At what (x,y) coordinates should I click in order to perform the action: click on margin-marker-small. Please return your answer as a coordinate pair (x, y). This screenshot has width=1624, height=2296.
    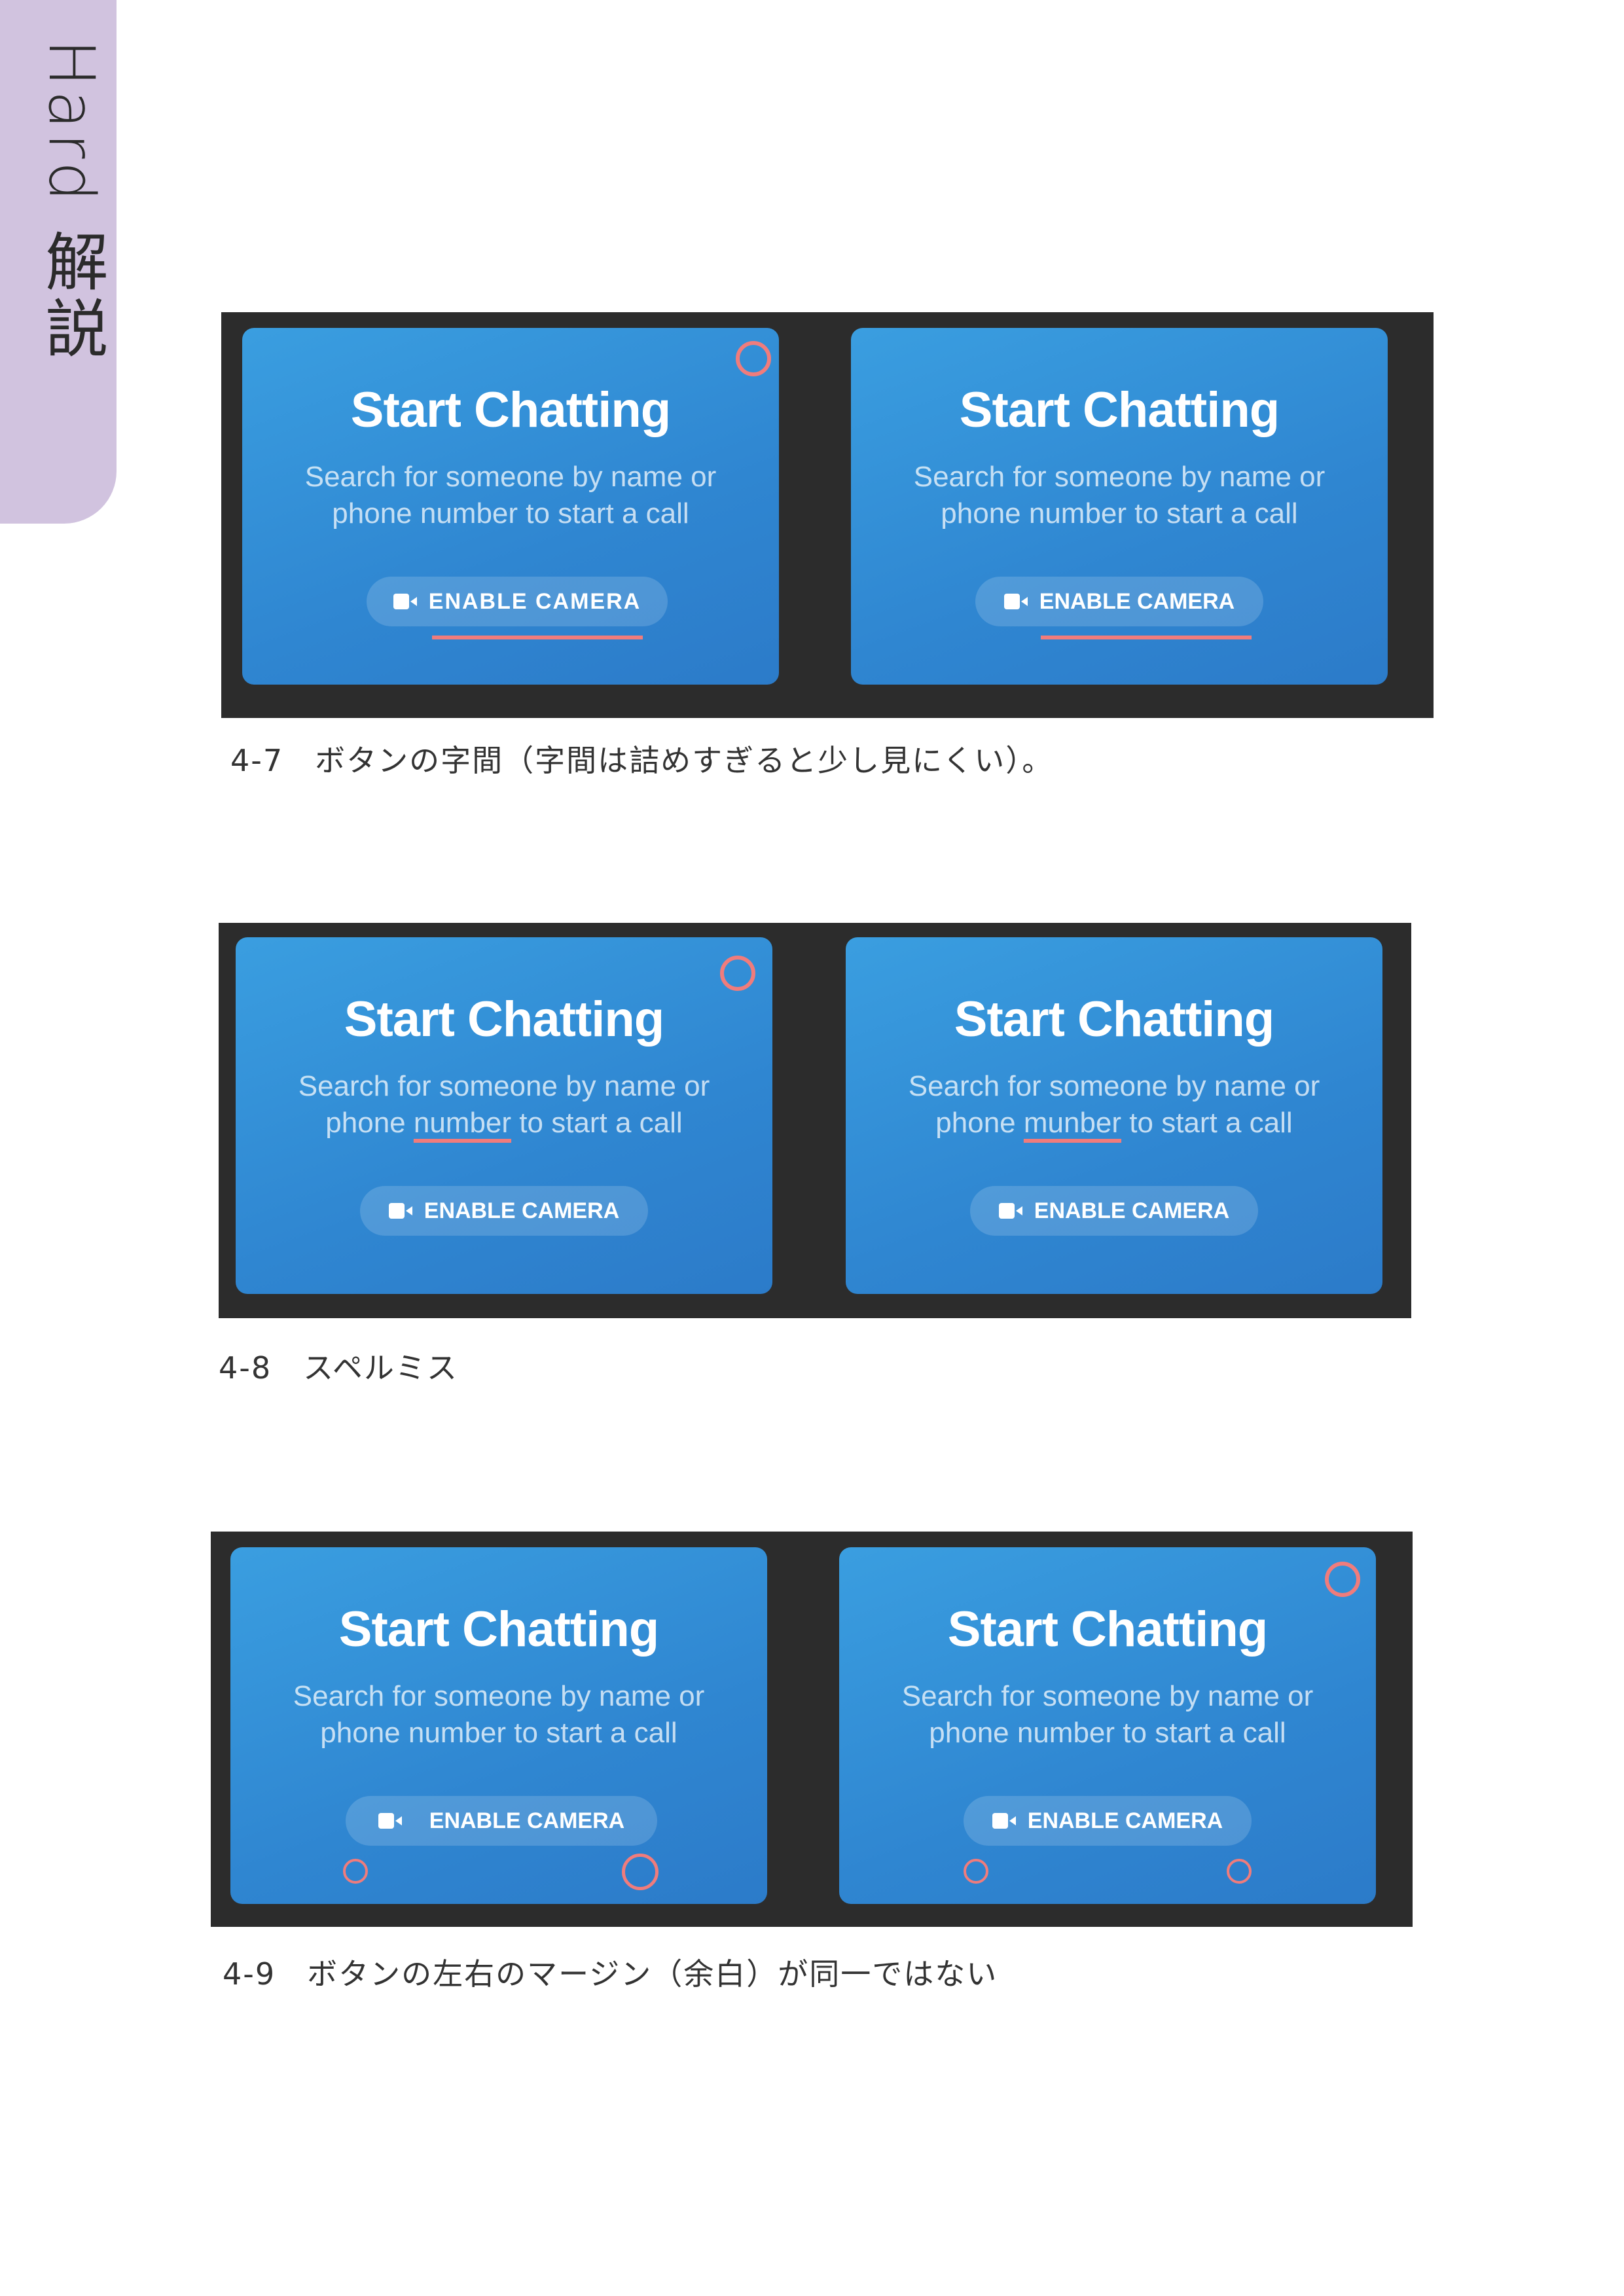
    Looking at the image, I should click on (355, 1871).